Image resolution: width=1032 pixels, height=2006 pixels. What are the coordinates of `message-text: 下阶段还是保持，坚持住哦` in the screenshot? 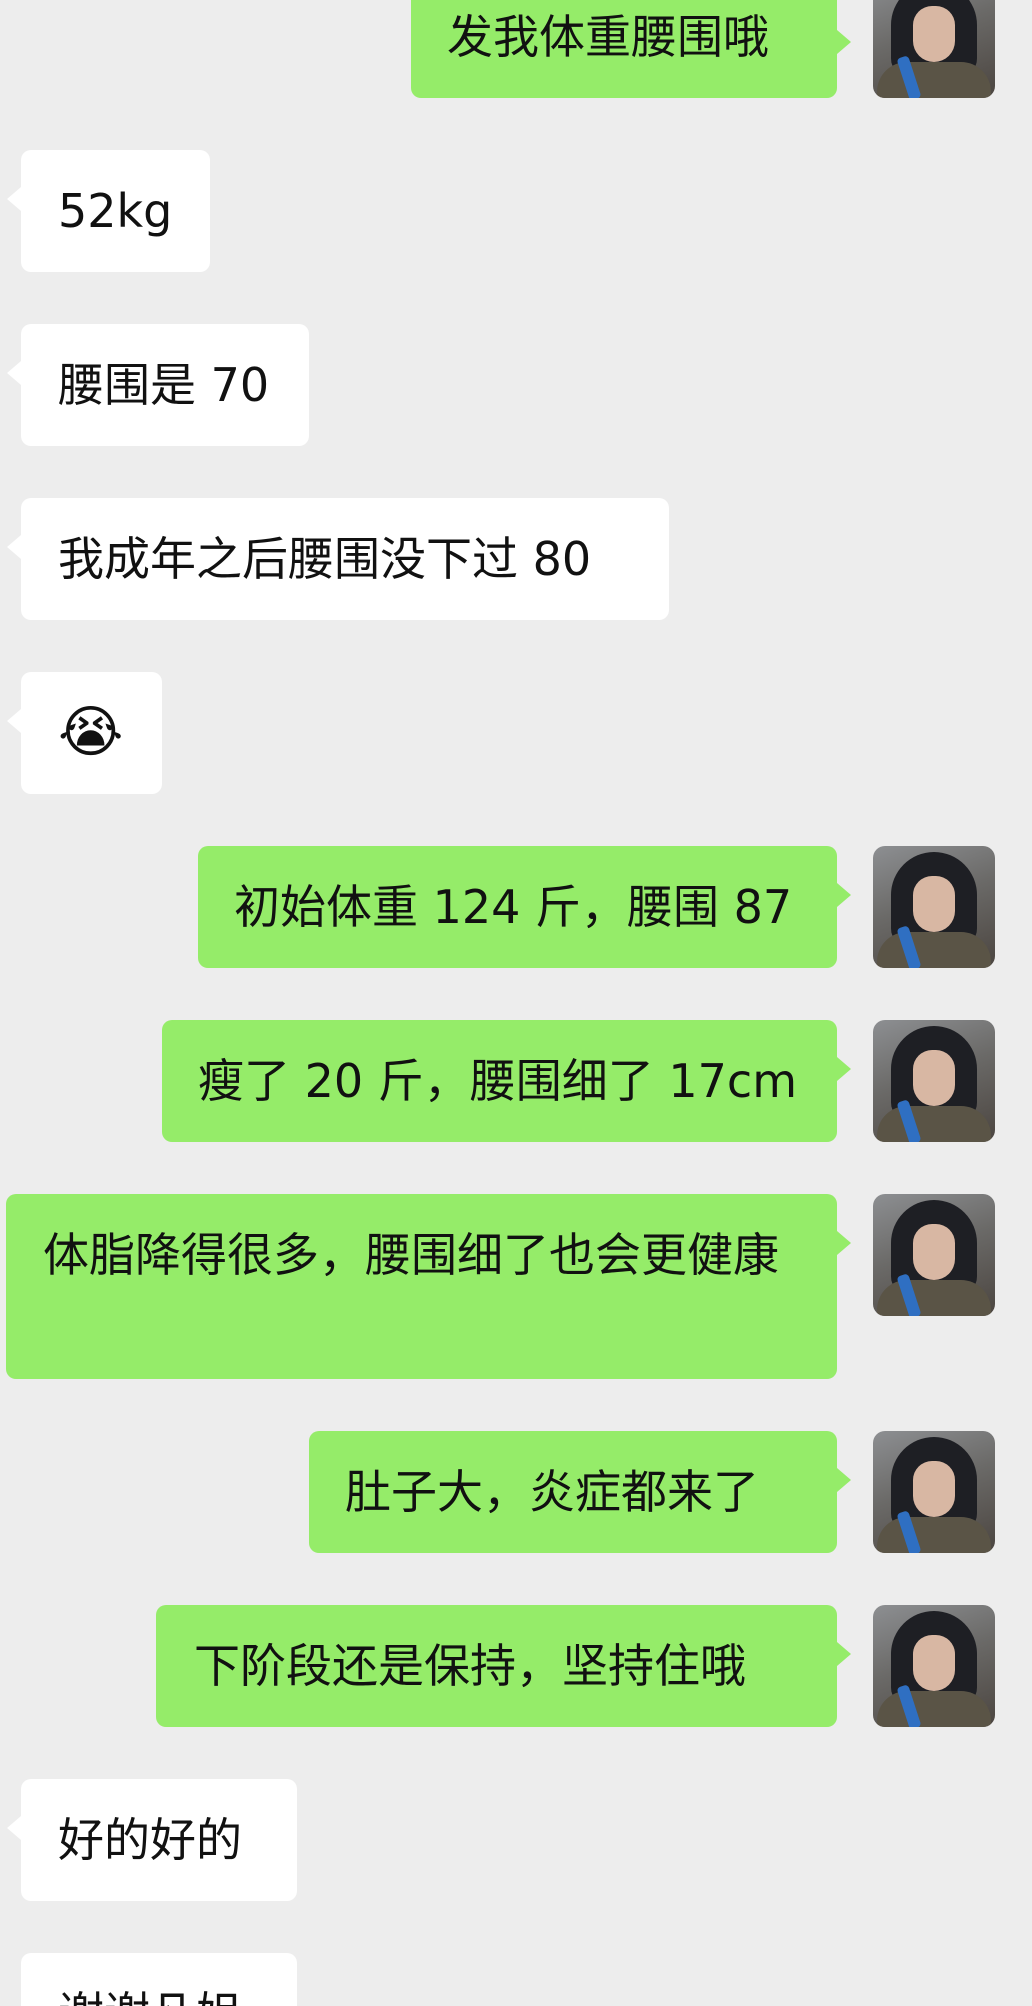 It's located at (470, 1666).